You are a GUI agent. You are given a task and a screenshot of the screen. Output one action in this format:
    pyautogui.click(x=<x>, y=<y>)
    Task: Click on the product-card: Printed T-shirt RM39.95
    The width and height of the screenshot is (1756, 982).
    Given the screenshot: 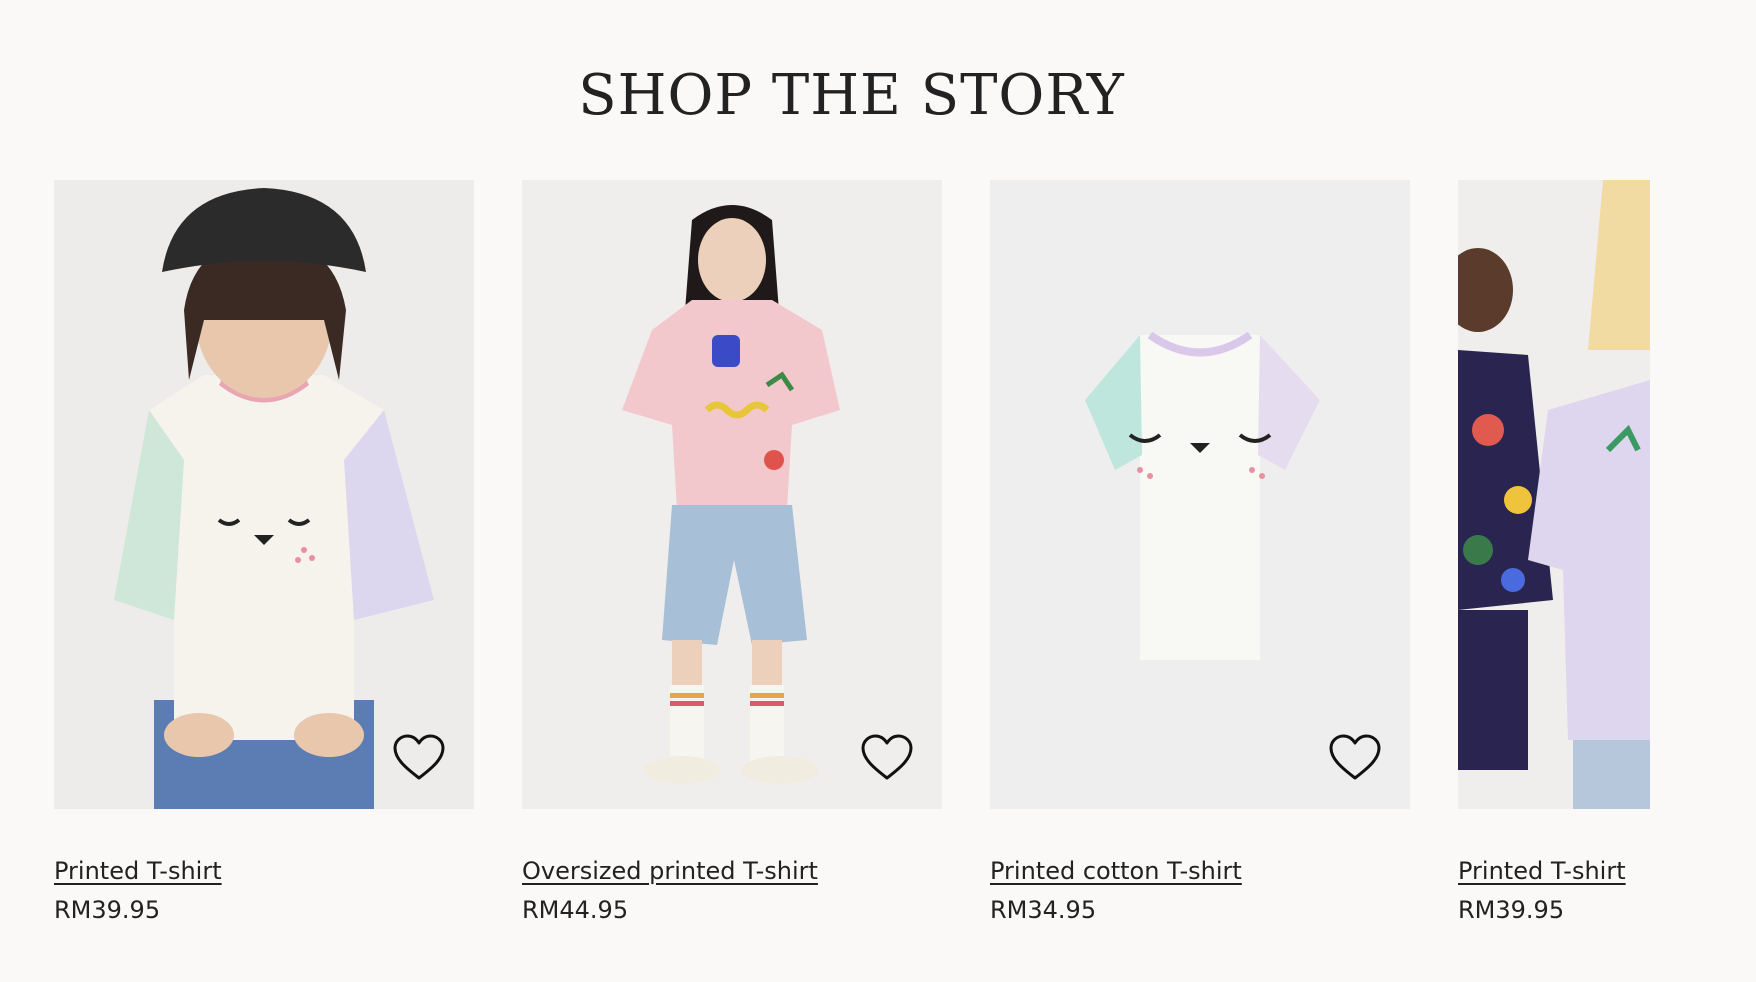 What is the action you would take?
    pyautogui.click(x=1554, y=560)
    